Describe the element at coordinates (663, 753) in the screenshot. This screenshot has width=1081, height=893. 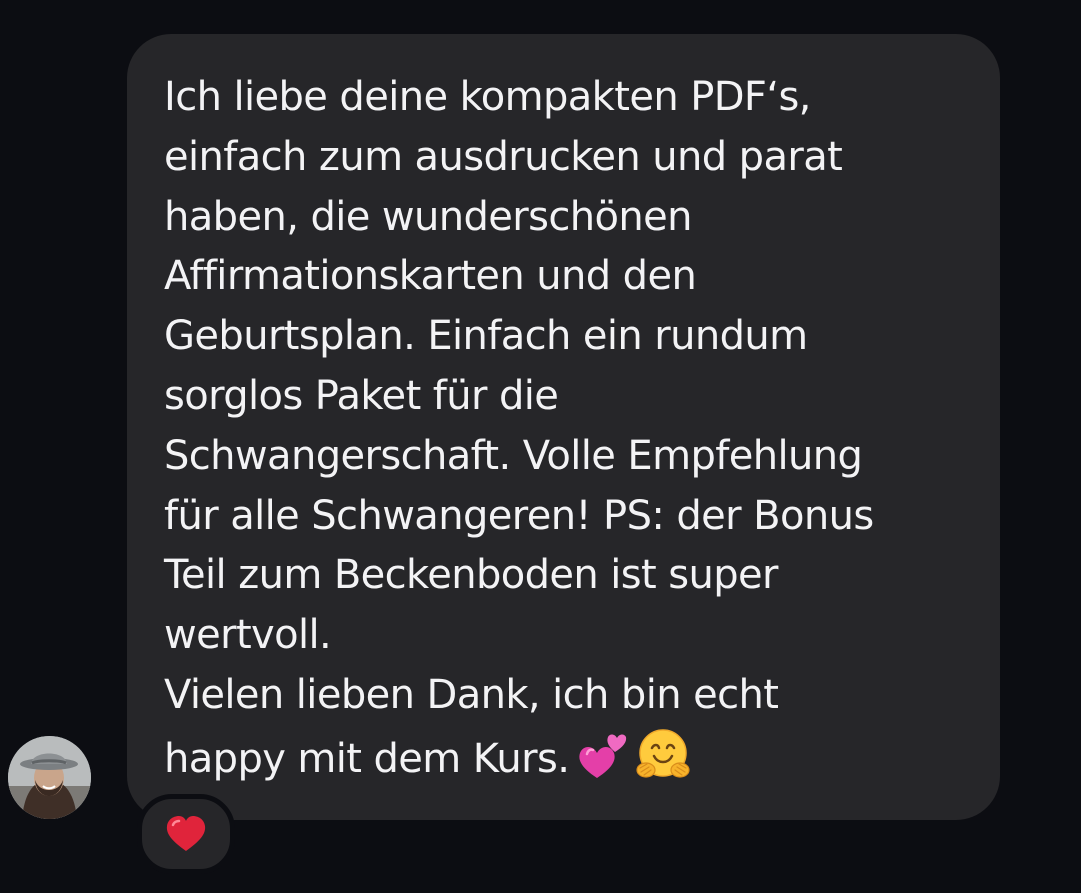
I see `hugging-face-emoji-icon` at that location.